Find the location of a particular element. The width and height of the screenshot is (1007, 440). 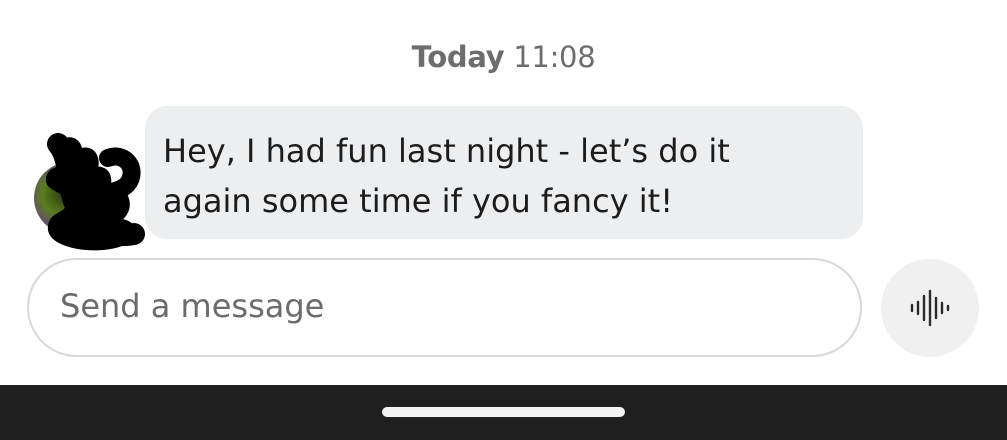

message-timestamp: Today 11:08 is located at coordinates (503, 57).